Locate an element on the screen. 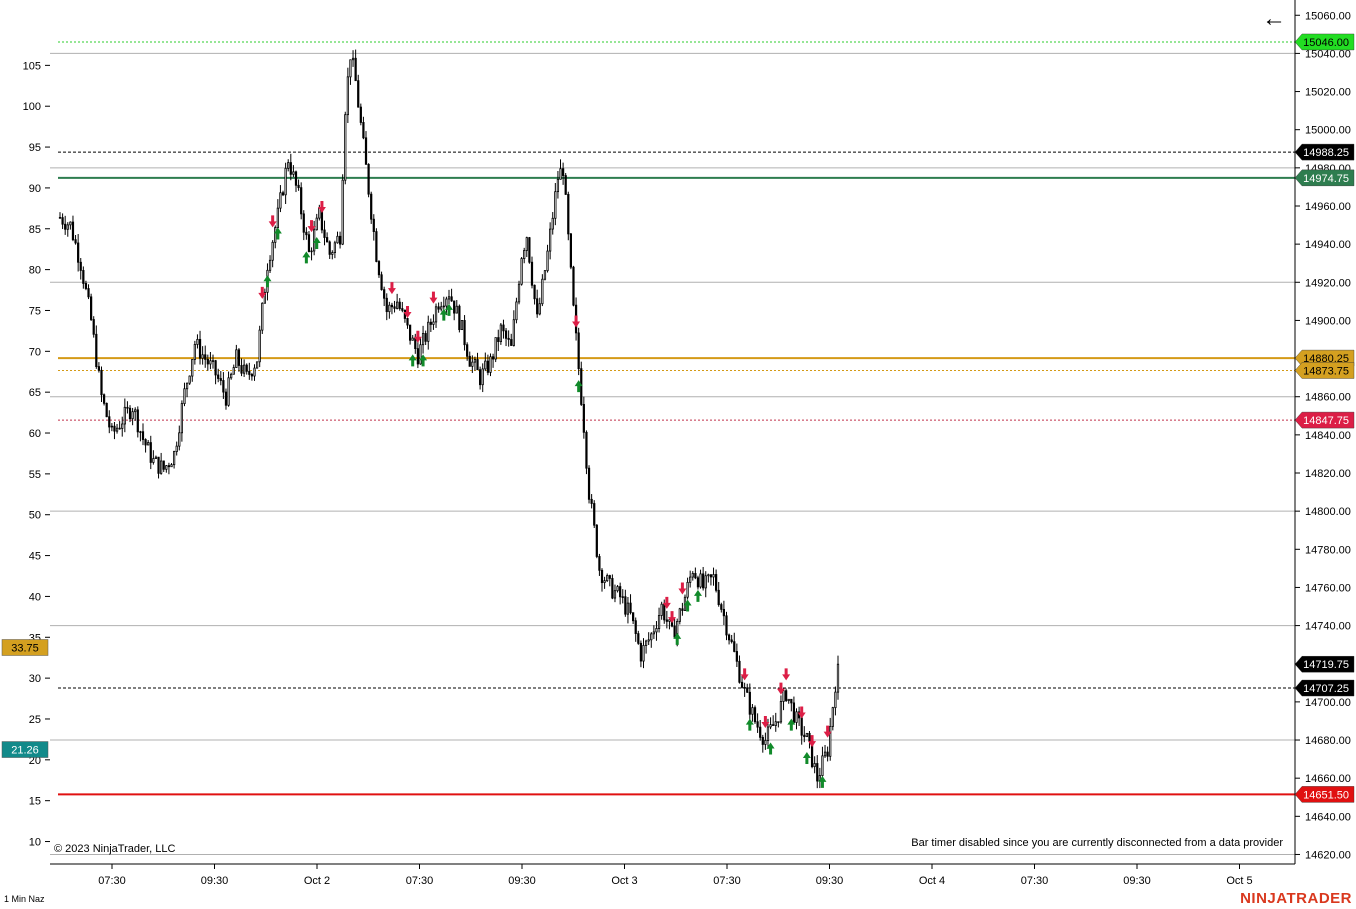 This screenshot has width=1356, height=909. price-level-tag: 14974.75 is located at coordinates (1324, 178).